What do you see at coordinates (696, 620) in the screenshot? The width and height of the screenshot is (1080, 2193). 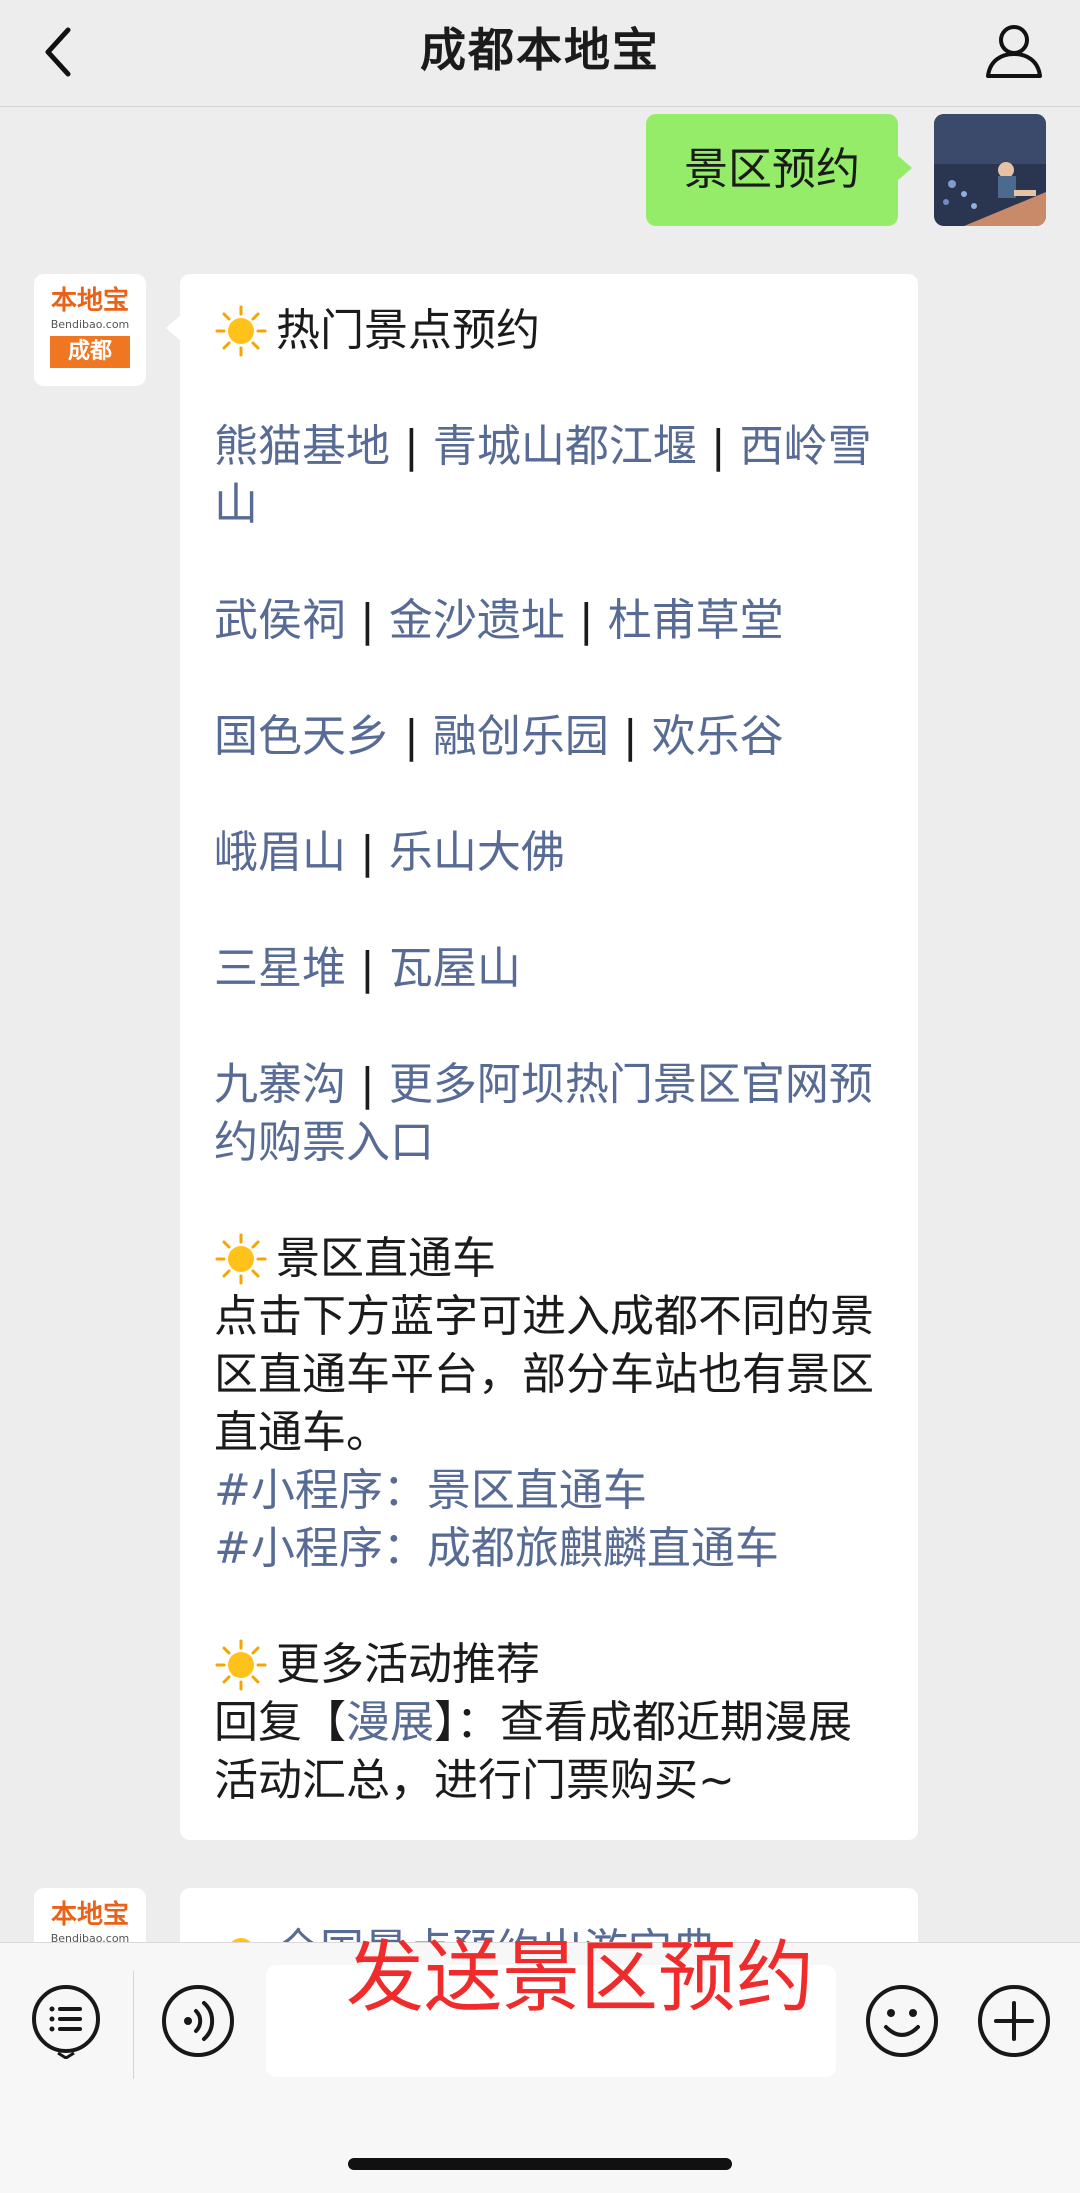 I see `link-dufu-cottage: 杜甫草堂` at bounding box center [696, 620].